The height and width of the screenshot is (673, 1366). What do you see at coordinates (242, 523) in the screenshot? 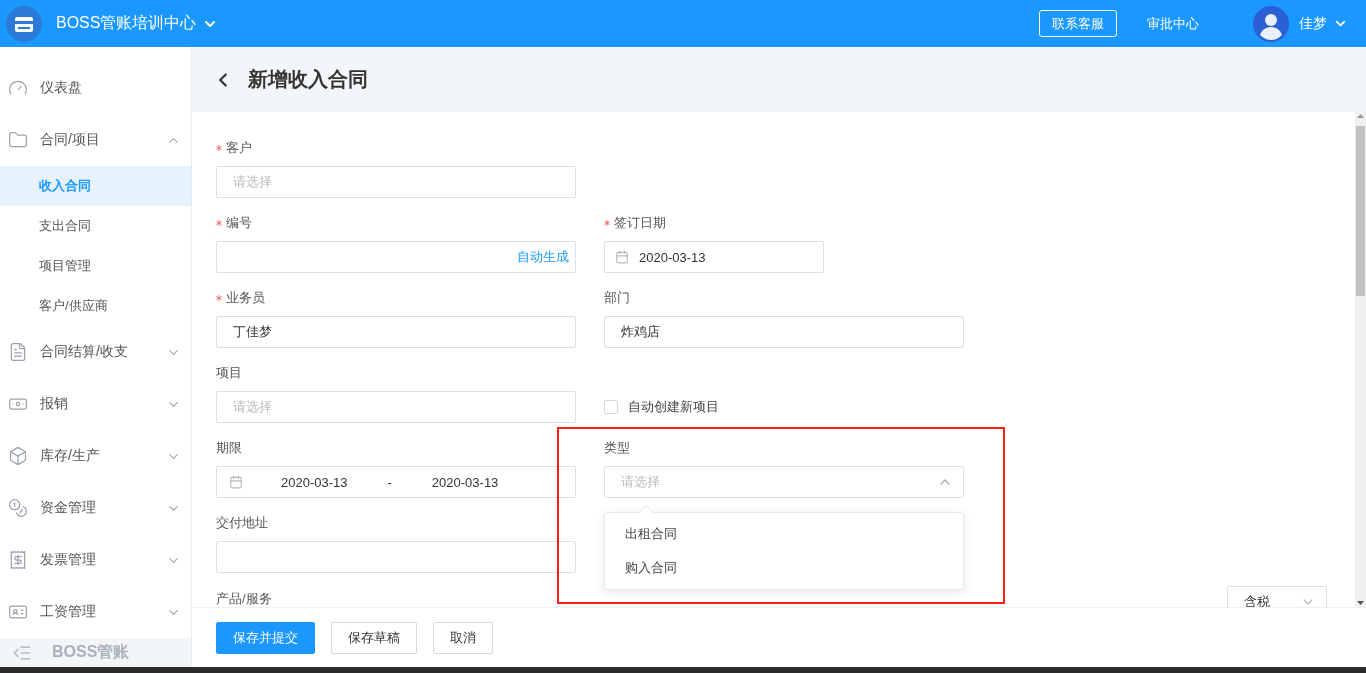
I see `field-label: 交付地址` at bounding box center [242, 523].